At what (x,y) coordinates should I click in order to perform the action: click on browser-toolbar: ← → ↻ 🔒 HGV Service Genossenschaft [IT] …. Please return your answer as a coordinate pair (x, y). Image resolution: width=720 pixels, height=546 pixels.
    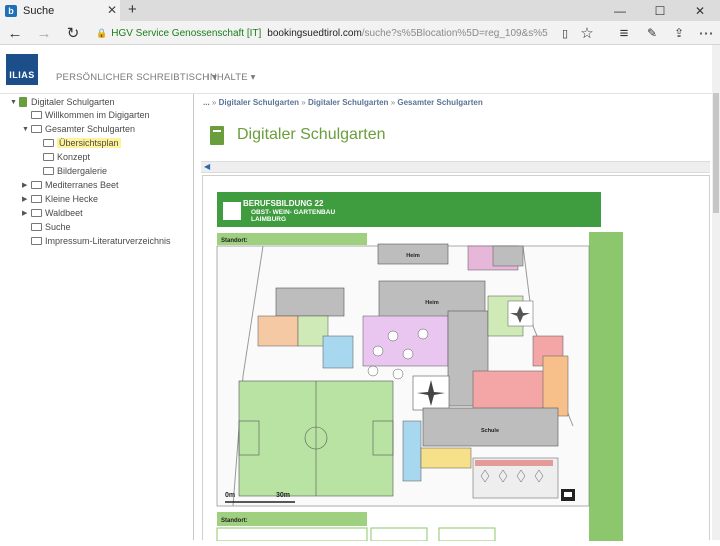
    Looking at the image, I should click on (360, 33).